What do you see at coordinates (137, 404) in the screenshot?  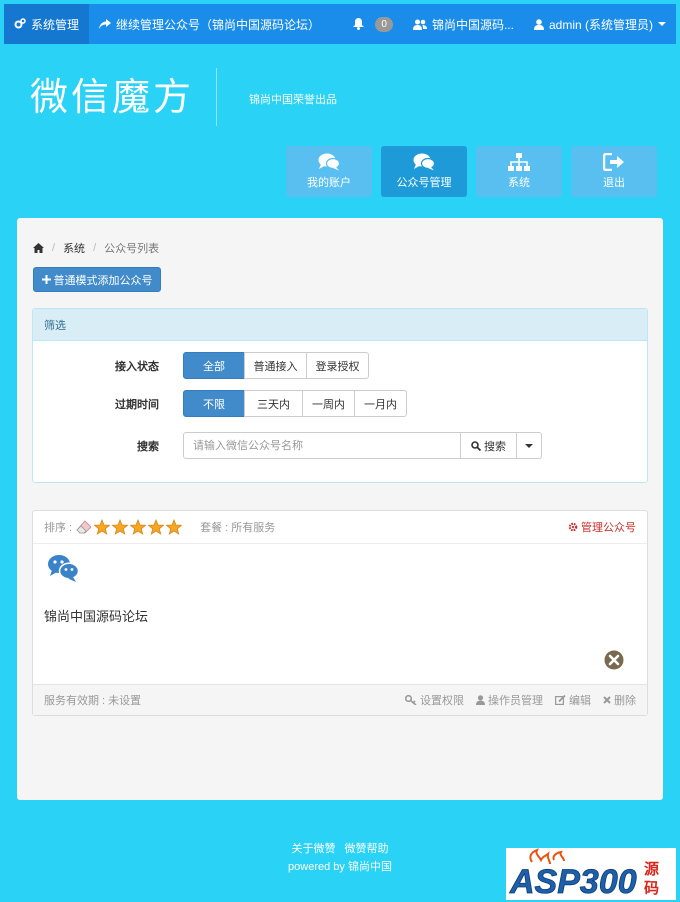 I see `expire-label: 过期时间` at bounding box center [137, 404].